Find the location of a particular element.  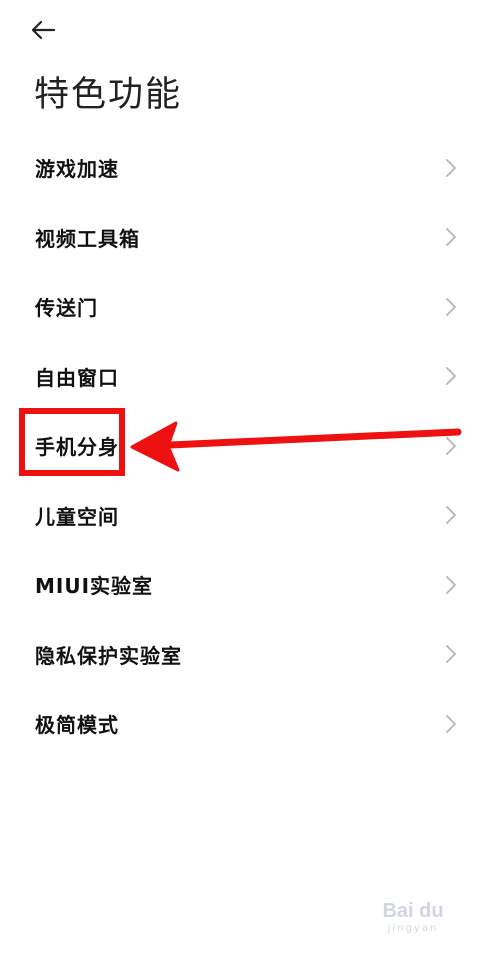

baidu-jingyan-watermark: Bai du jingyan is located at coordinates (413, 920).